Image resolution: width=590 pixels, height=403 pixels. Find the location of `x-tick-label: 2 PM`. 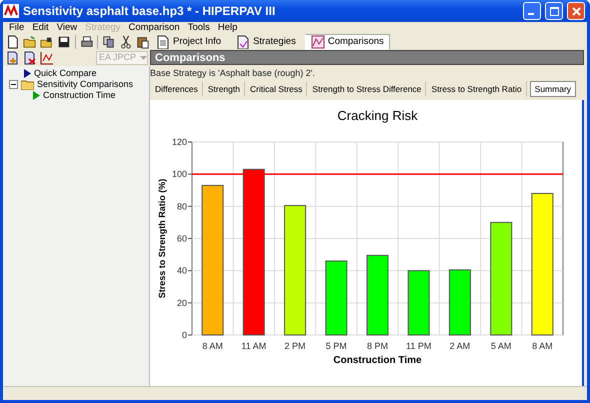

x-tick-label: 2 PM is located at coordinates (295, 346).